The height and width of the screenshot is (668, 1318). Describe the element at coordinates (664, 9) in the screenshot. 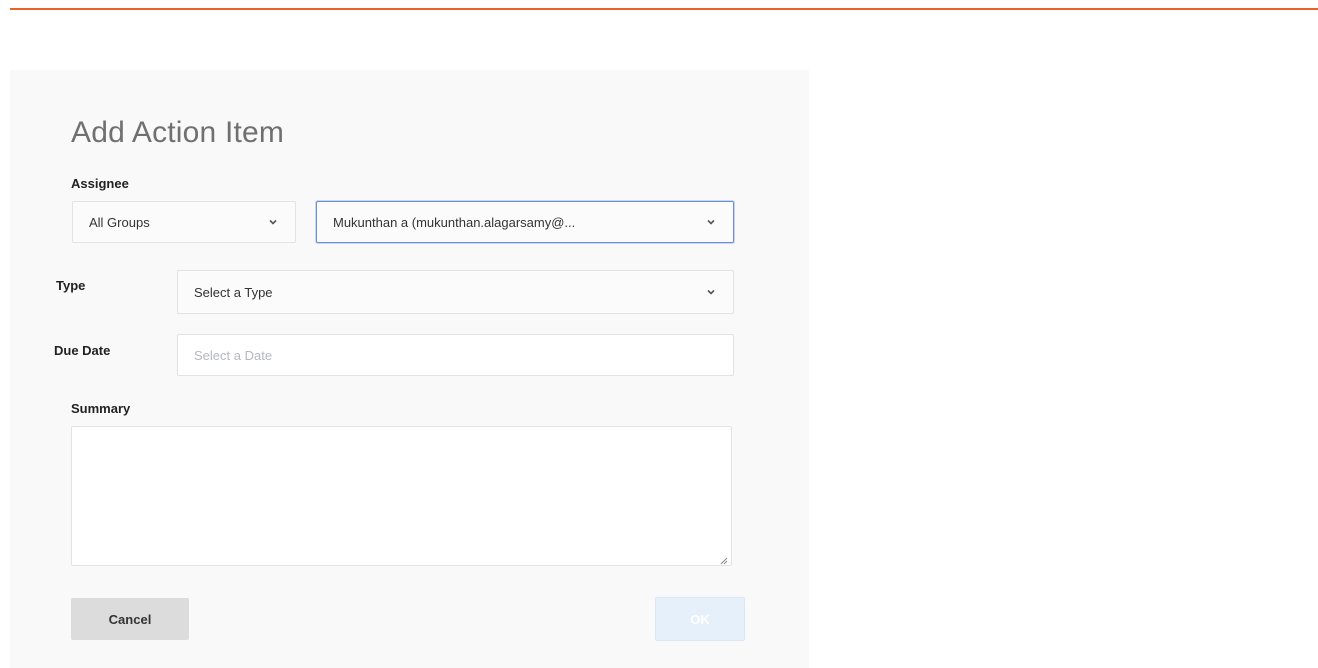

I see `header-accent-rule` at that location.